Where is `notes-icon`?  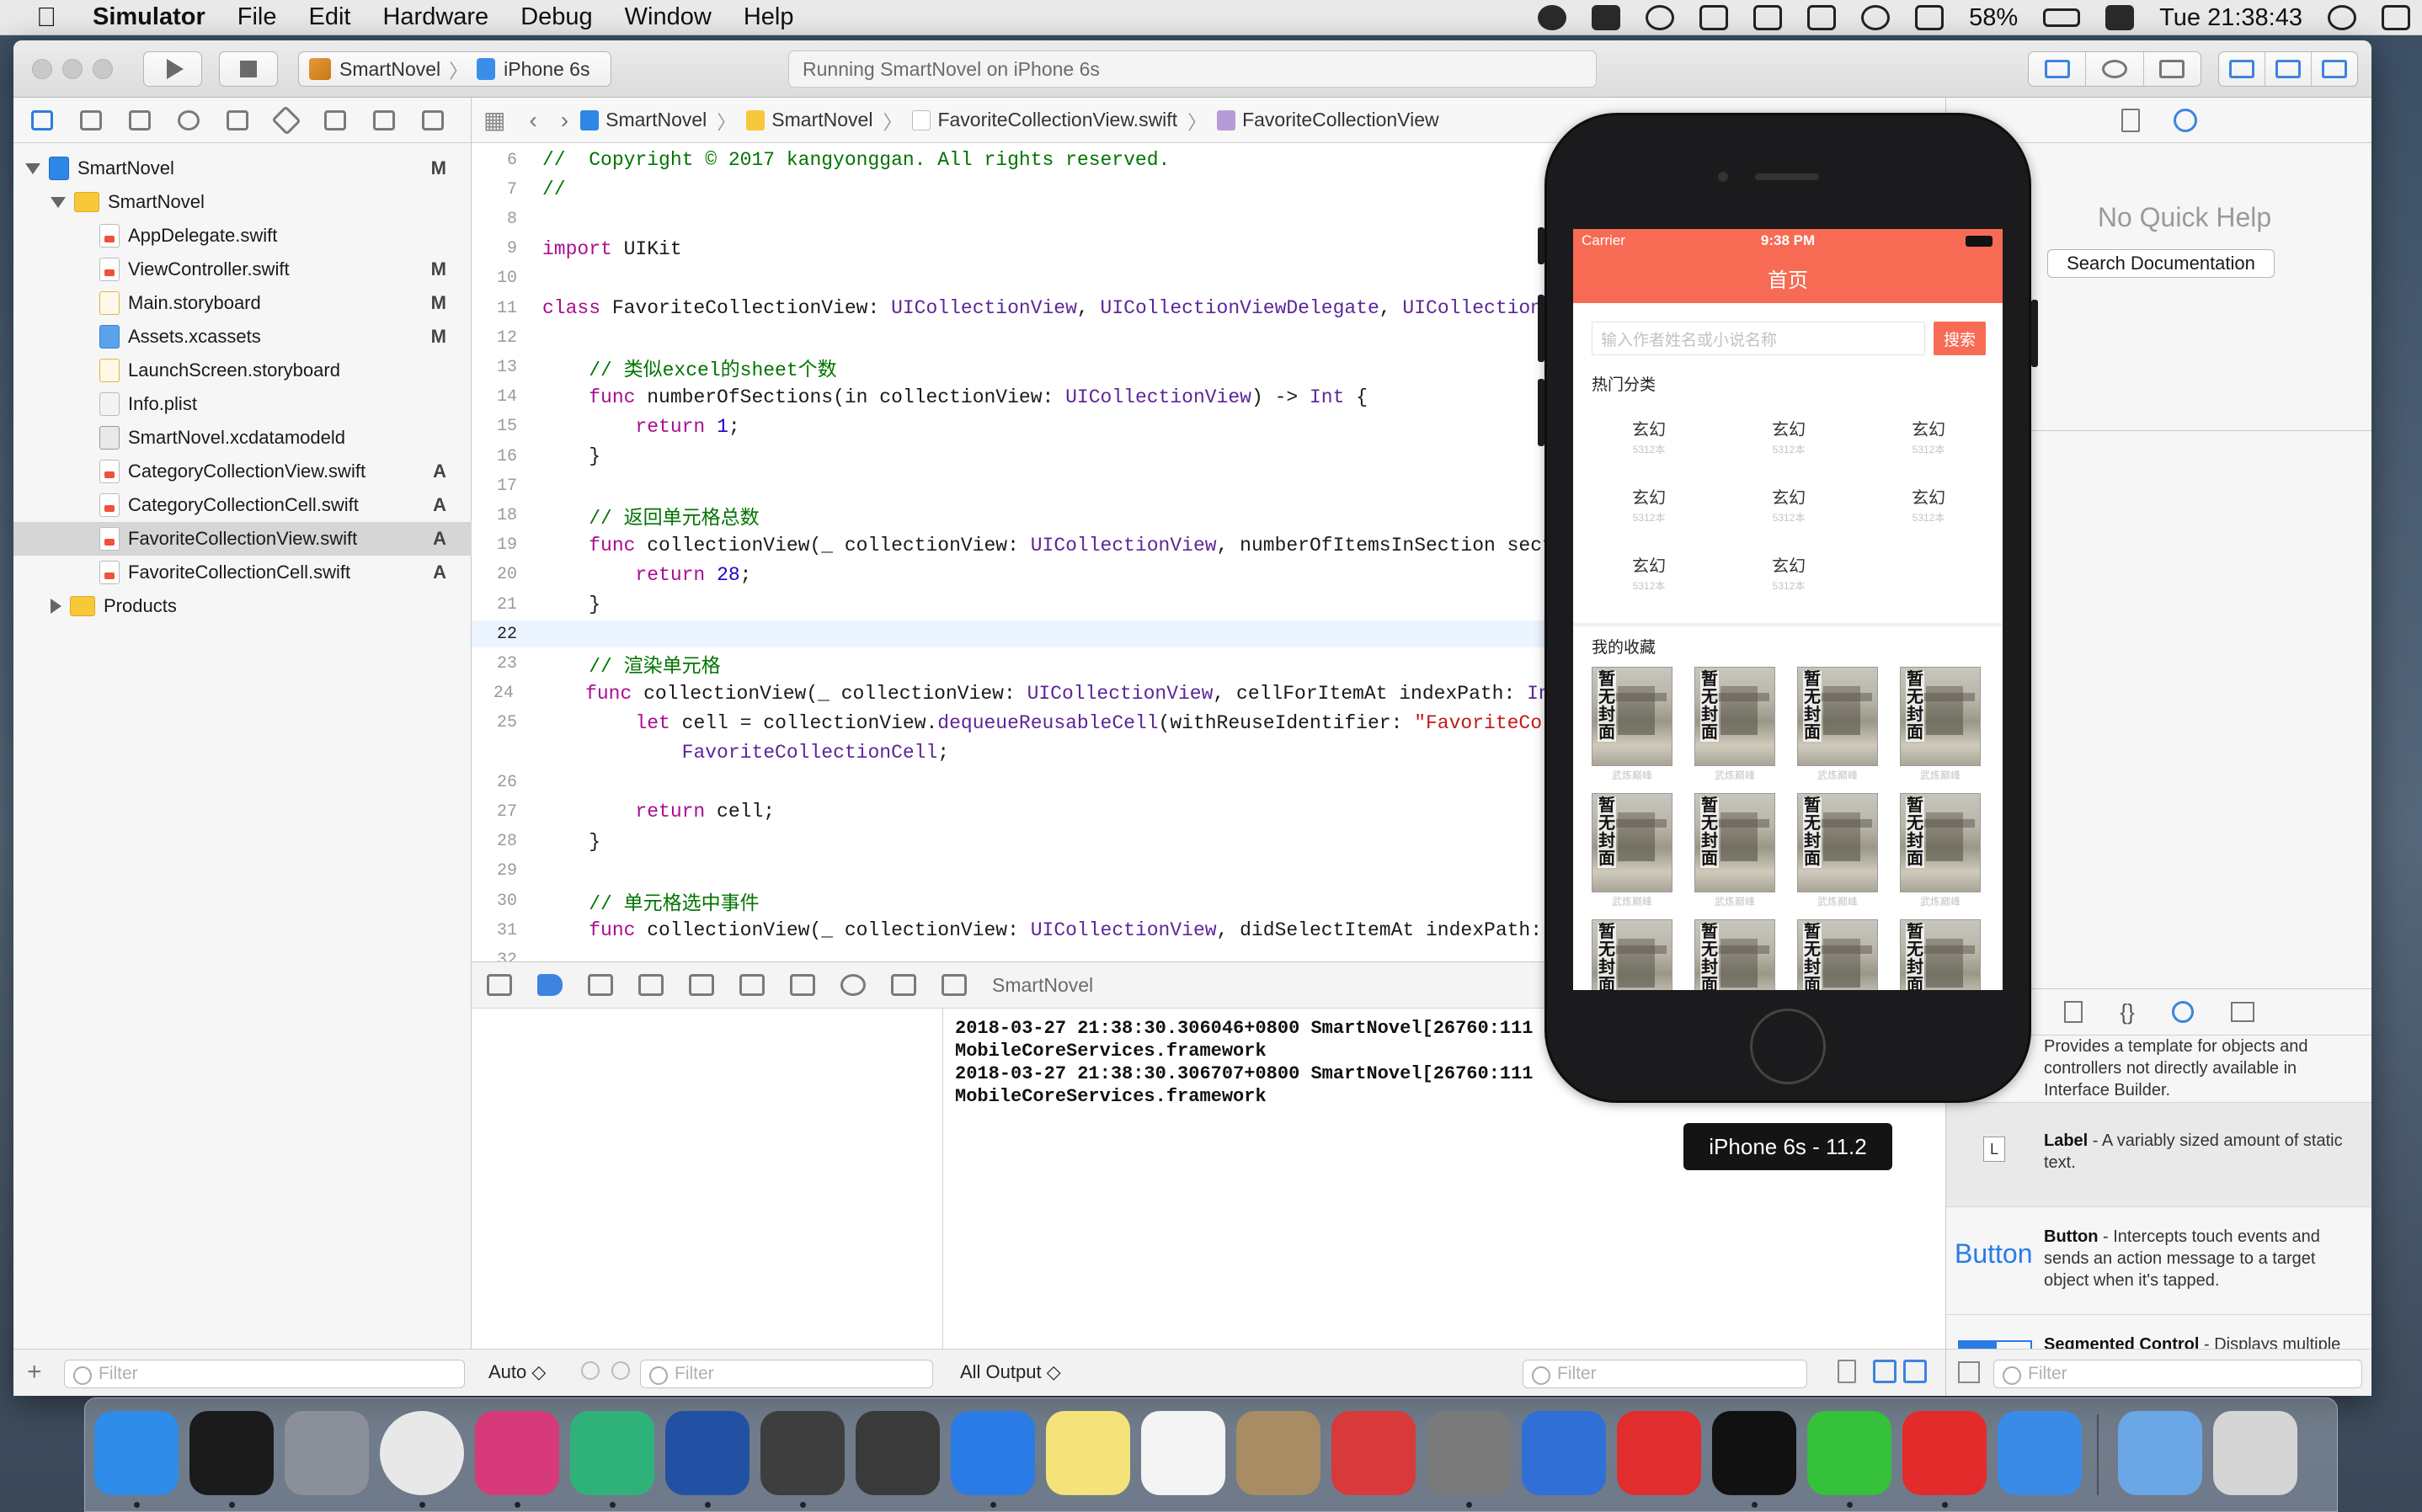 notes-icon is located at coordinates (1088, 1453).